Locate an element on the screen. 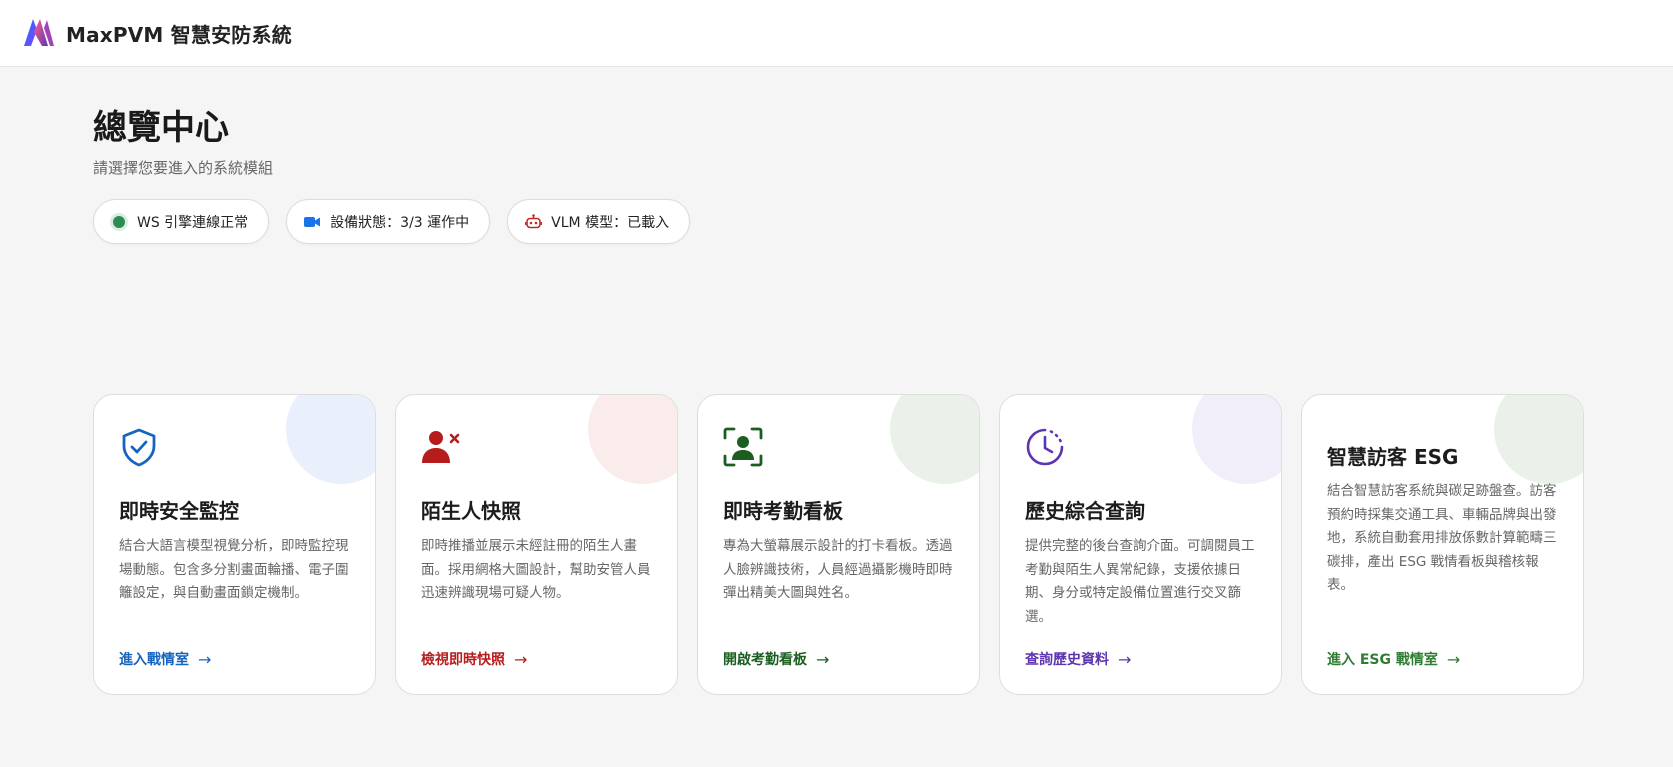 Image resolution: width=1673 pixels, height=767 pixels. device-status-label: 設備狀態：3/3 運作中 is located at coordinates (400, 222).